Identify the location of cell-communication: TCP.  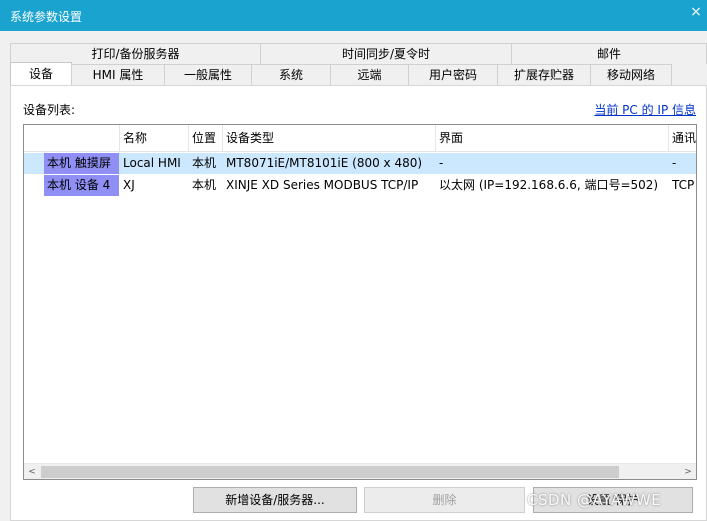
(683, 185).